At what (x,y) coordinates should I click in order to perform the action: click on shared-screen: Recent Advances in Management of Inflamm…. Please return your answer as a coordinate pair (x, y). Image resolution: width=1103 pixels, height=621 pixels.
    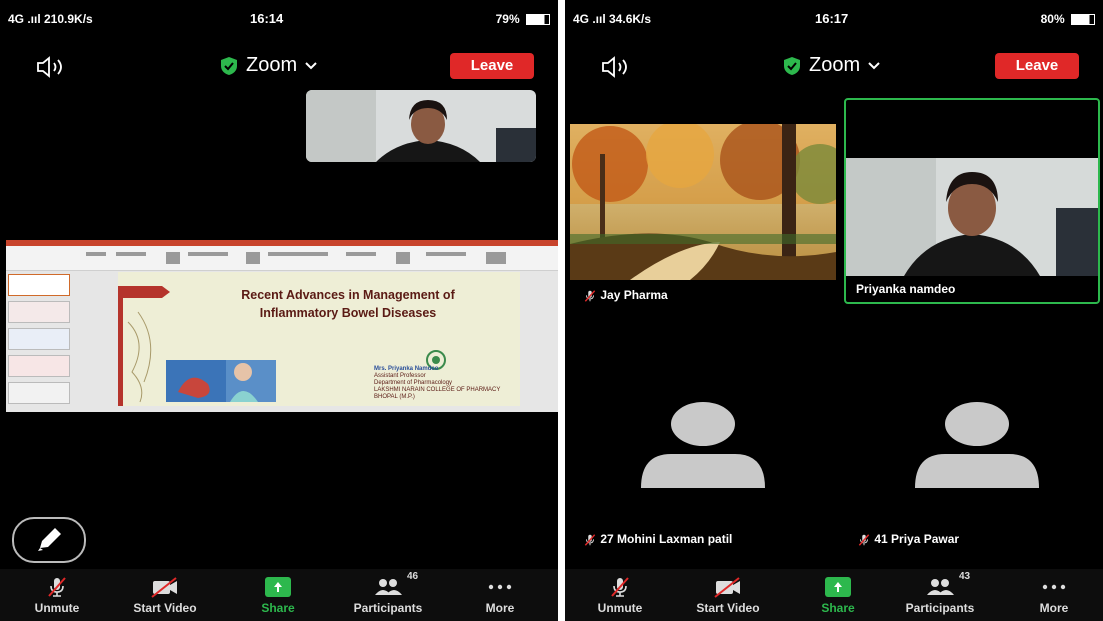
    Looking at the image, I should click on (282, 326).